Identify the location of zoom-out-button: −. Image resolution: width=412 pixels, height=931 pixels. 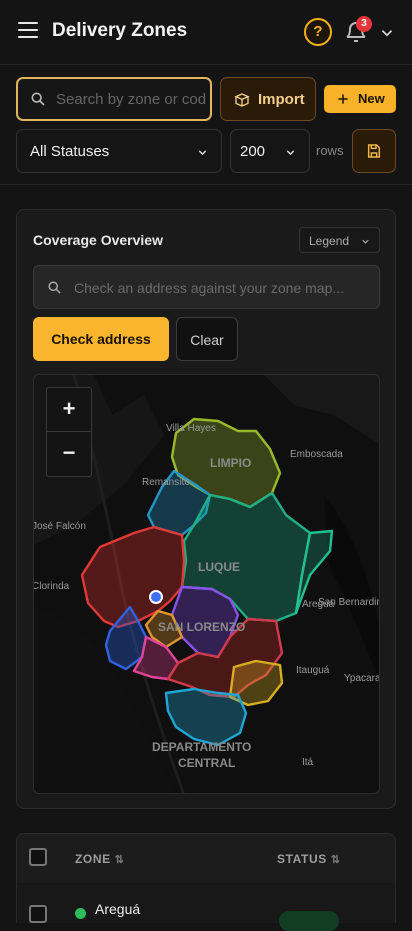
(69, 454).